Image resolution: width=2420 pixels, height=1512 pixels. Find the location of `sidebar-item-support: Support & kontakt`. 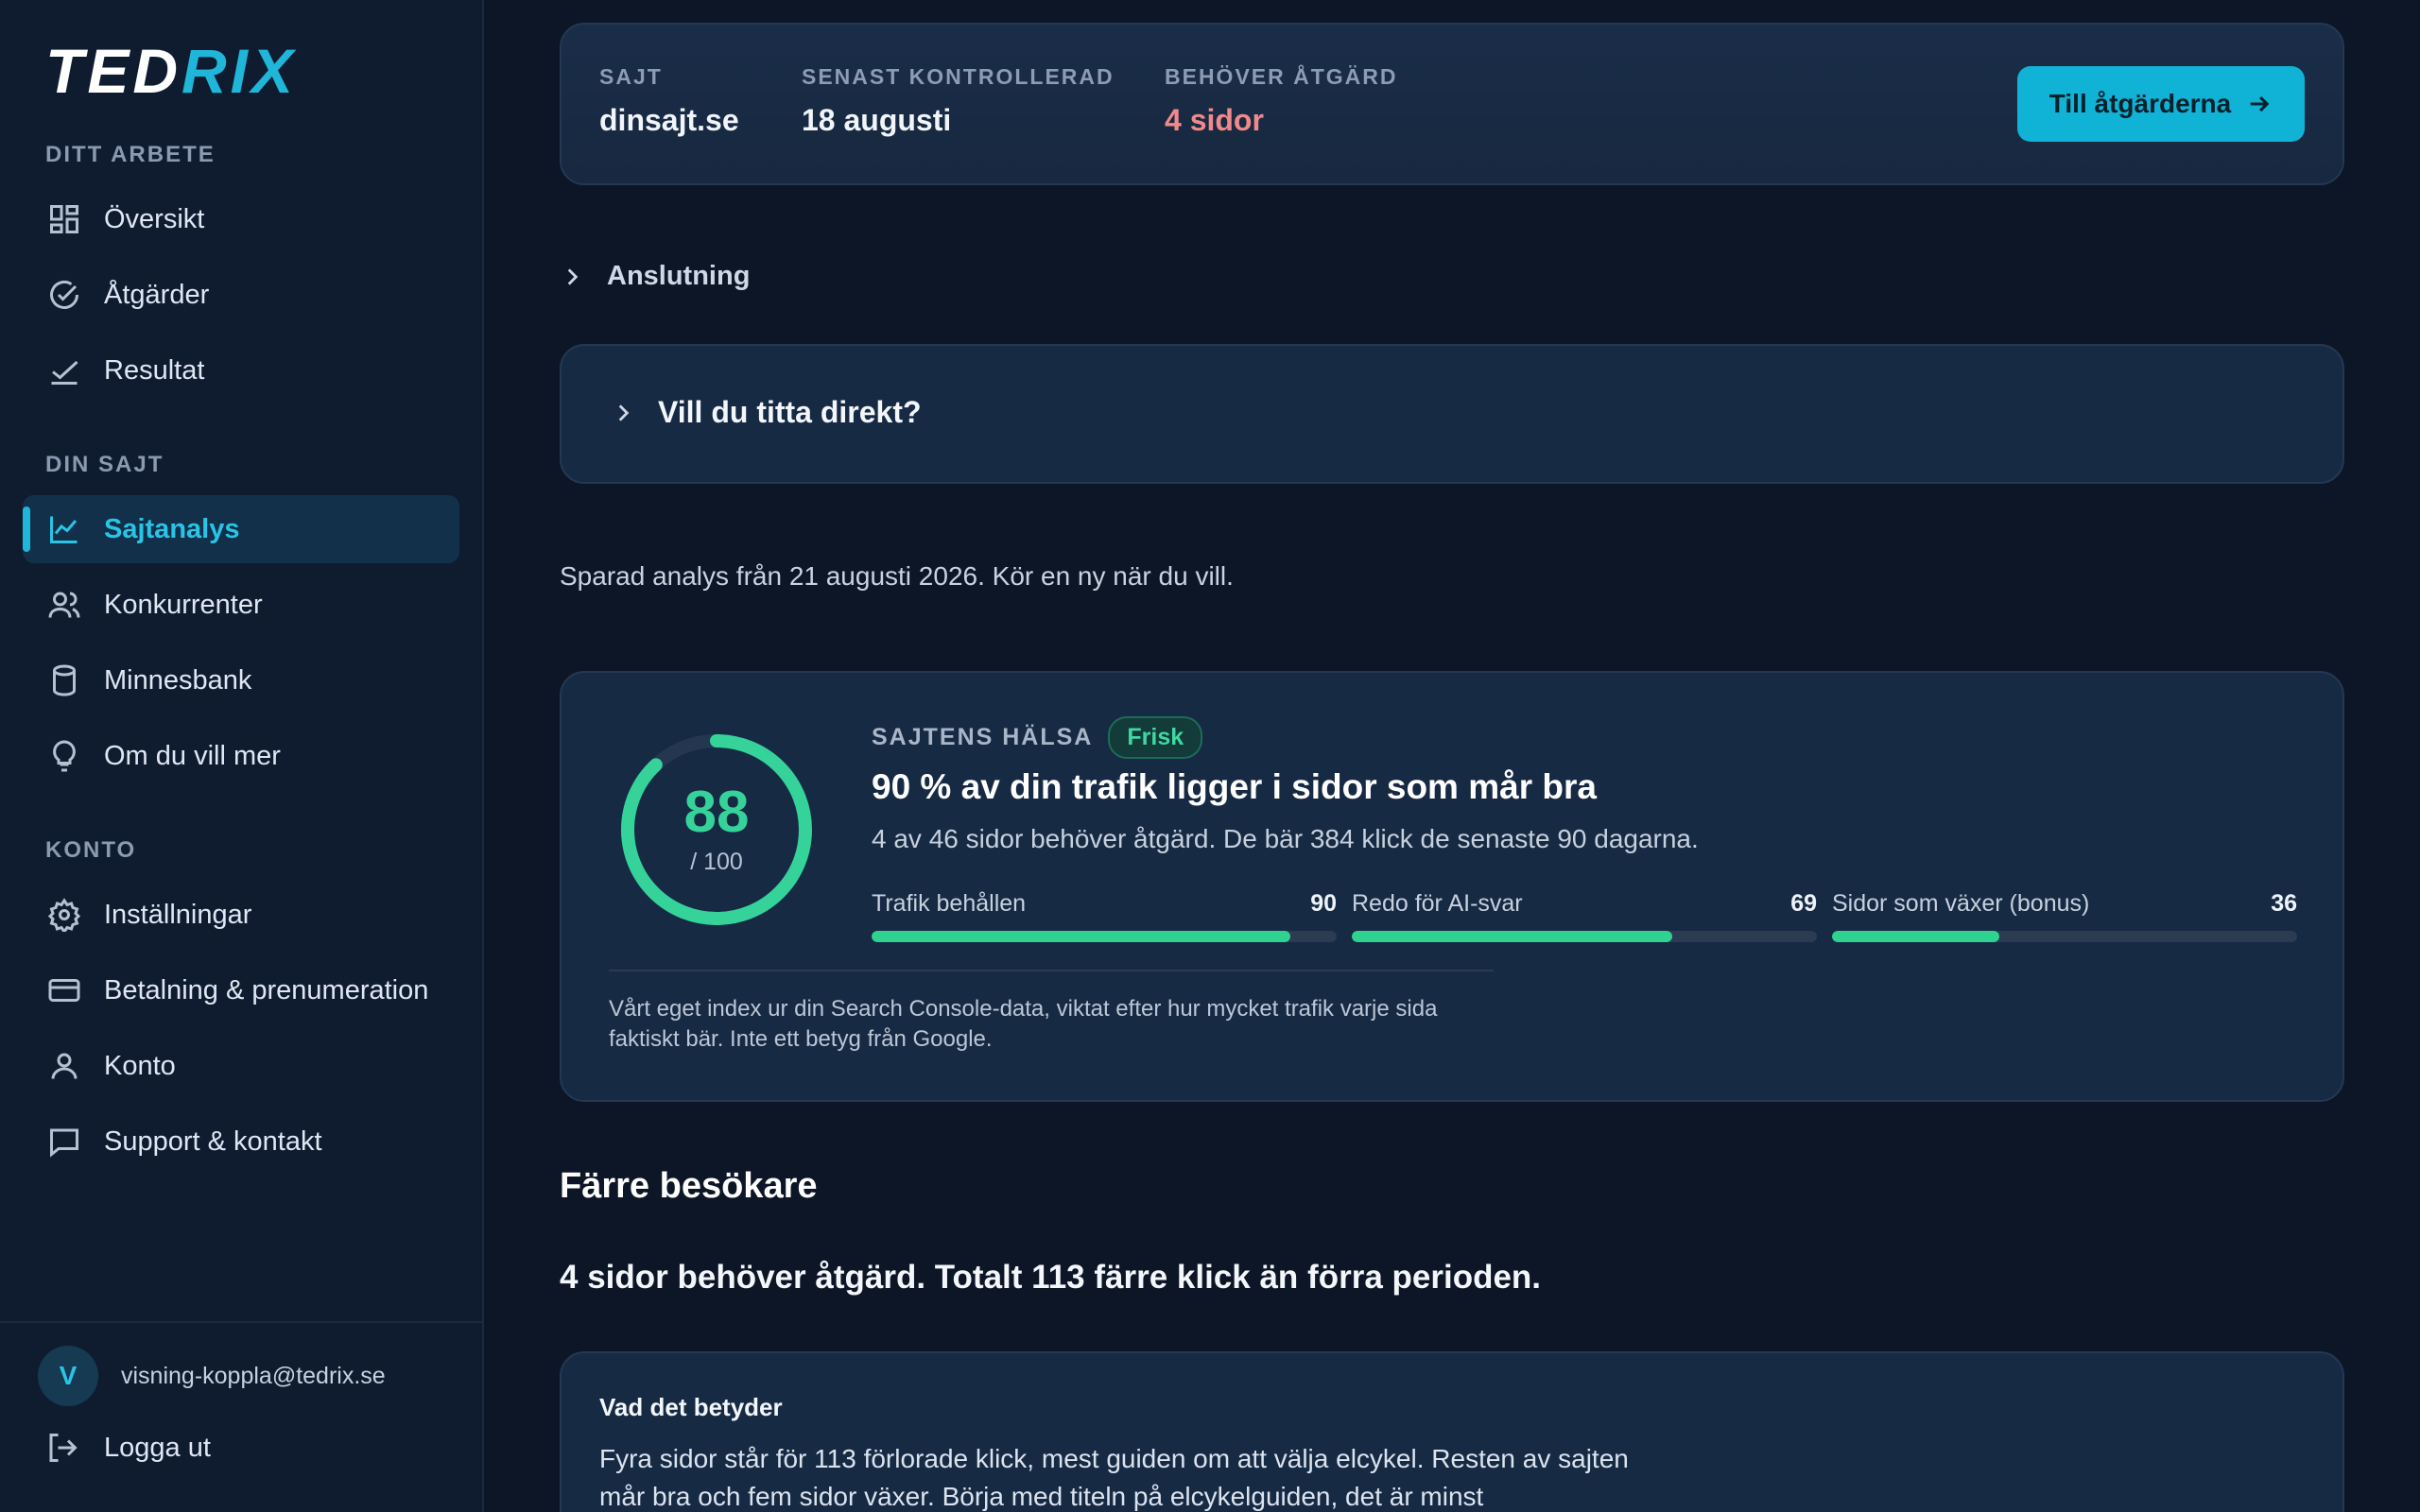

sidebar-item-support: Support & kontakt is located at coordinates (241, 1142).